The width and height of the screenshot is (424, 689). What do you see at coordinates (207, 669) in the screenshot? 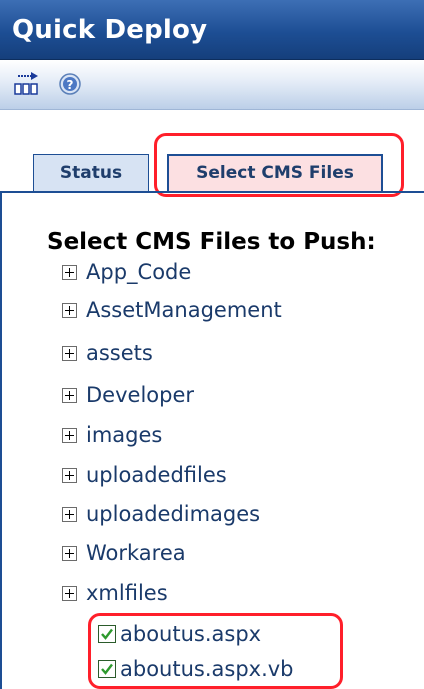
I see `file-label: aboutus.aspx.vb` at bounding box center [207, 669].